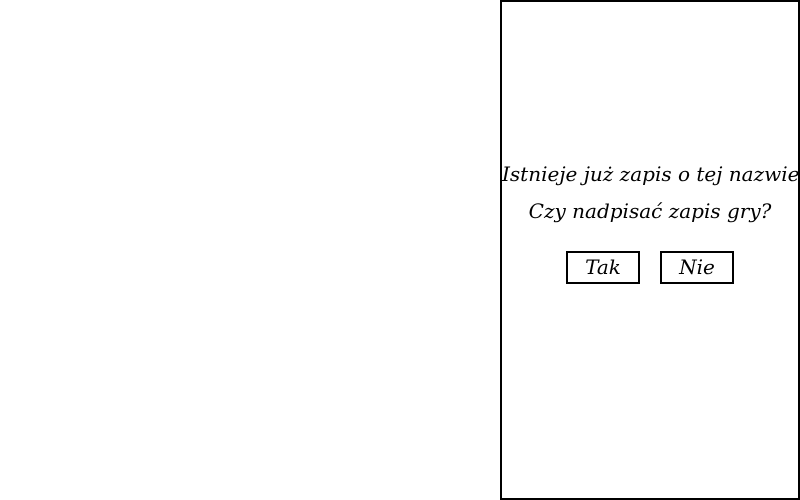  I want to click on no-button: Nie, so click(697, 267).